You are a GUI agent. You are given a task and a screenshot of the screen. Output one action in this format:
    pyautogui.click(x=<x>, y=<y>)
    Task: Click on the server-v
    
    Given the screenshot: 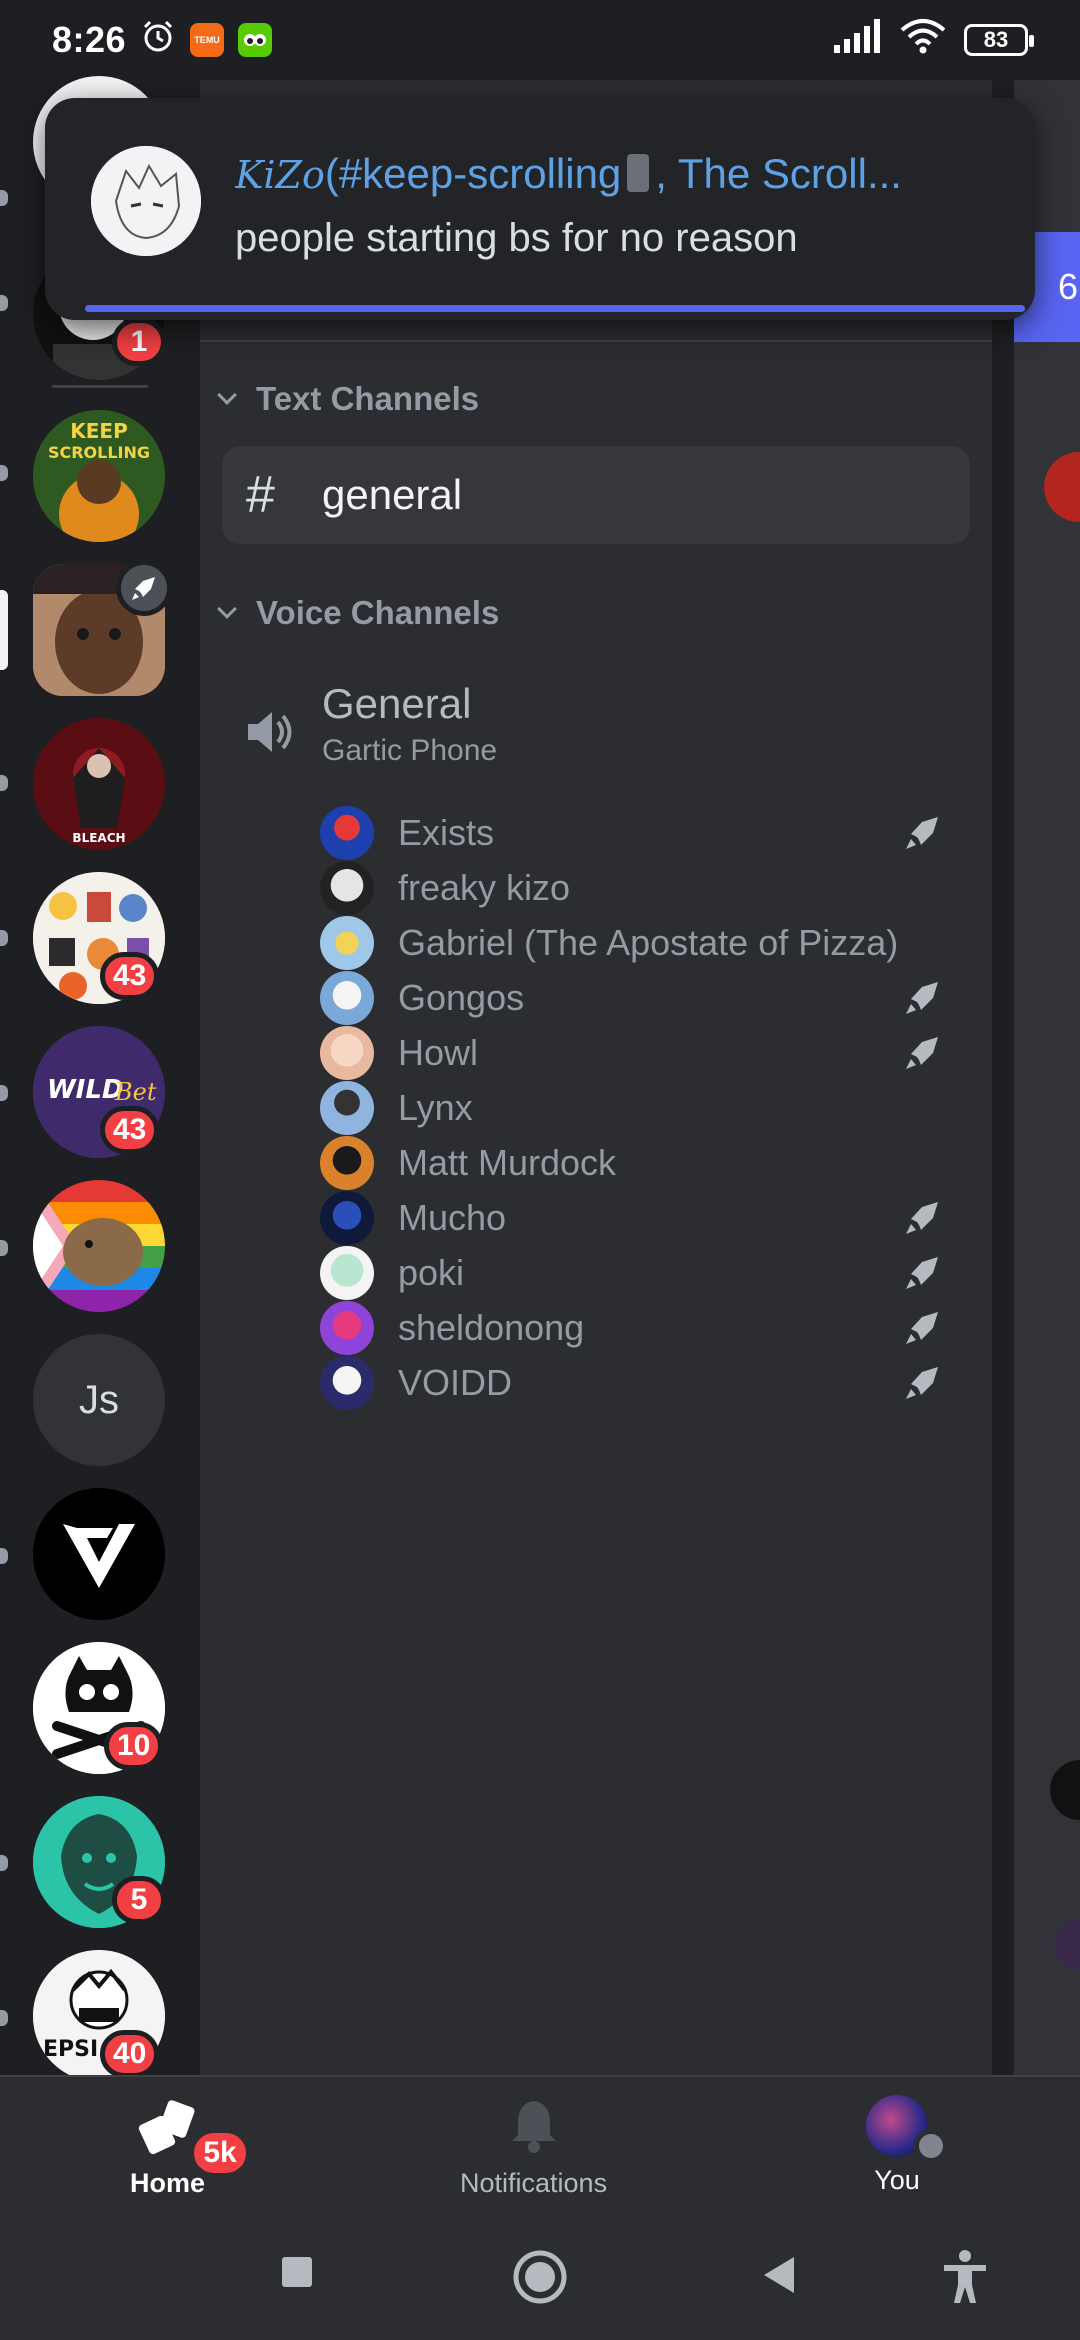 What is the action you would take?
    pyautogui.click(x=99, y=1554)
    